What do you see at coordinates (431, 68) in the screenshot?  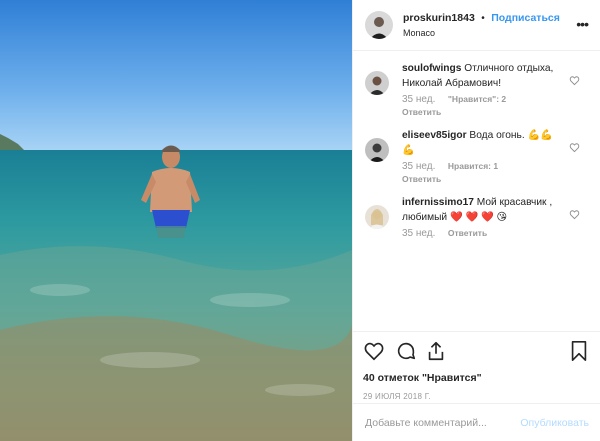 I see `comment-username: soulofwings` at bounding box center [431, 68].